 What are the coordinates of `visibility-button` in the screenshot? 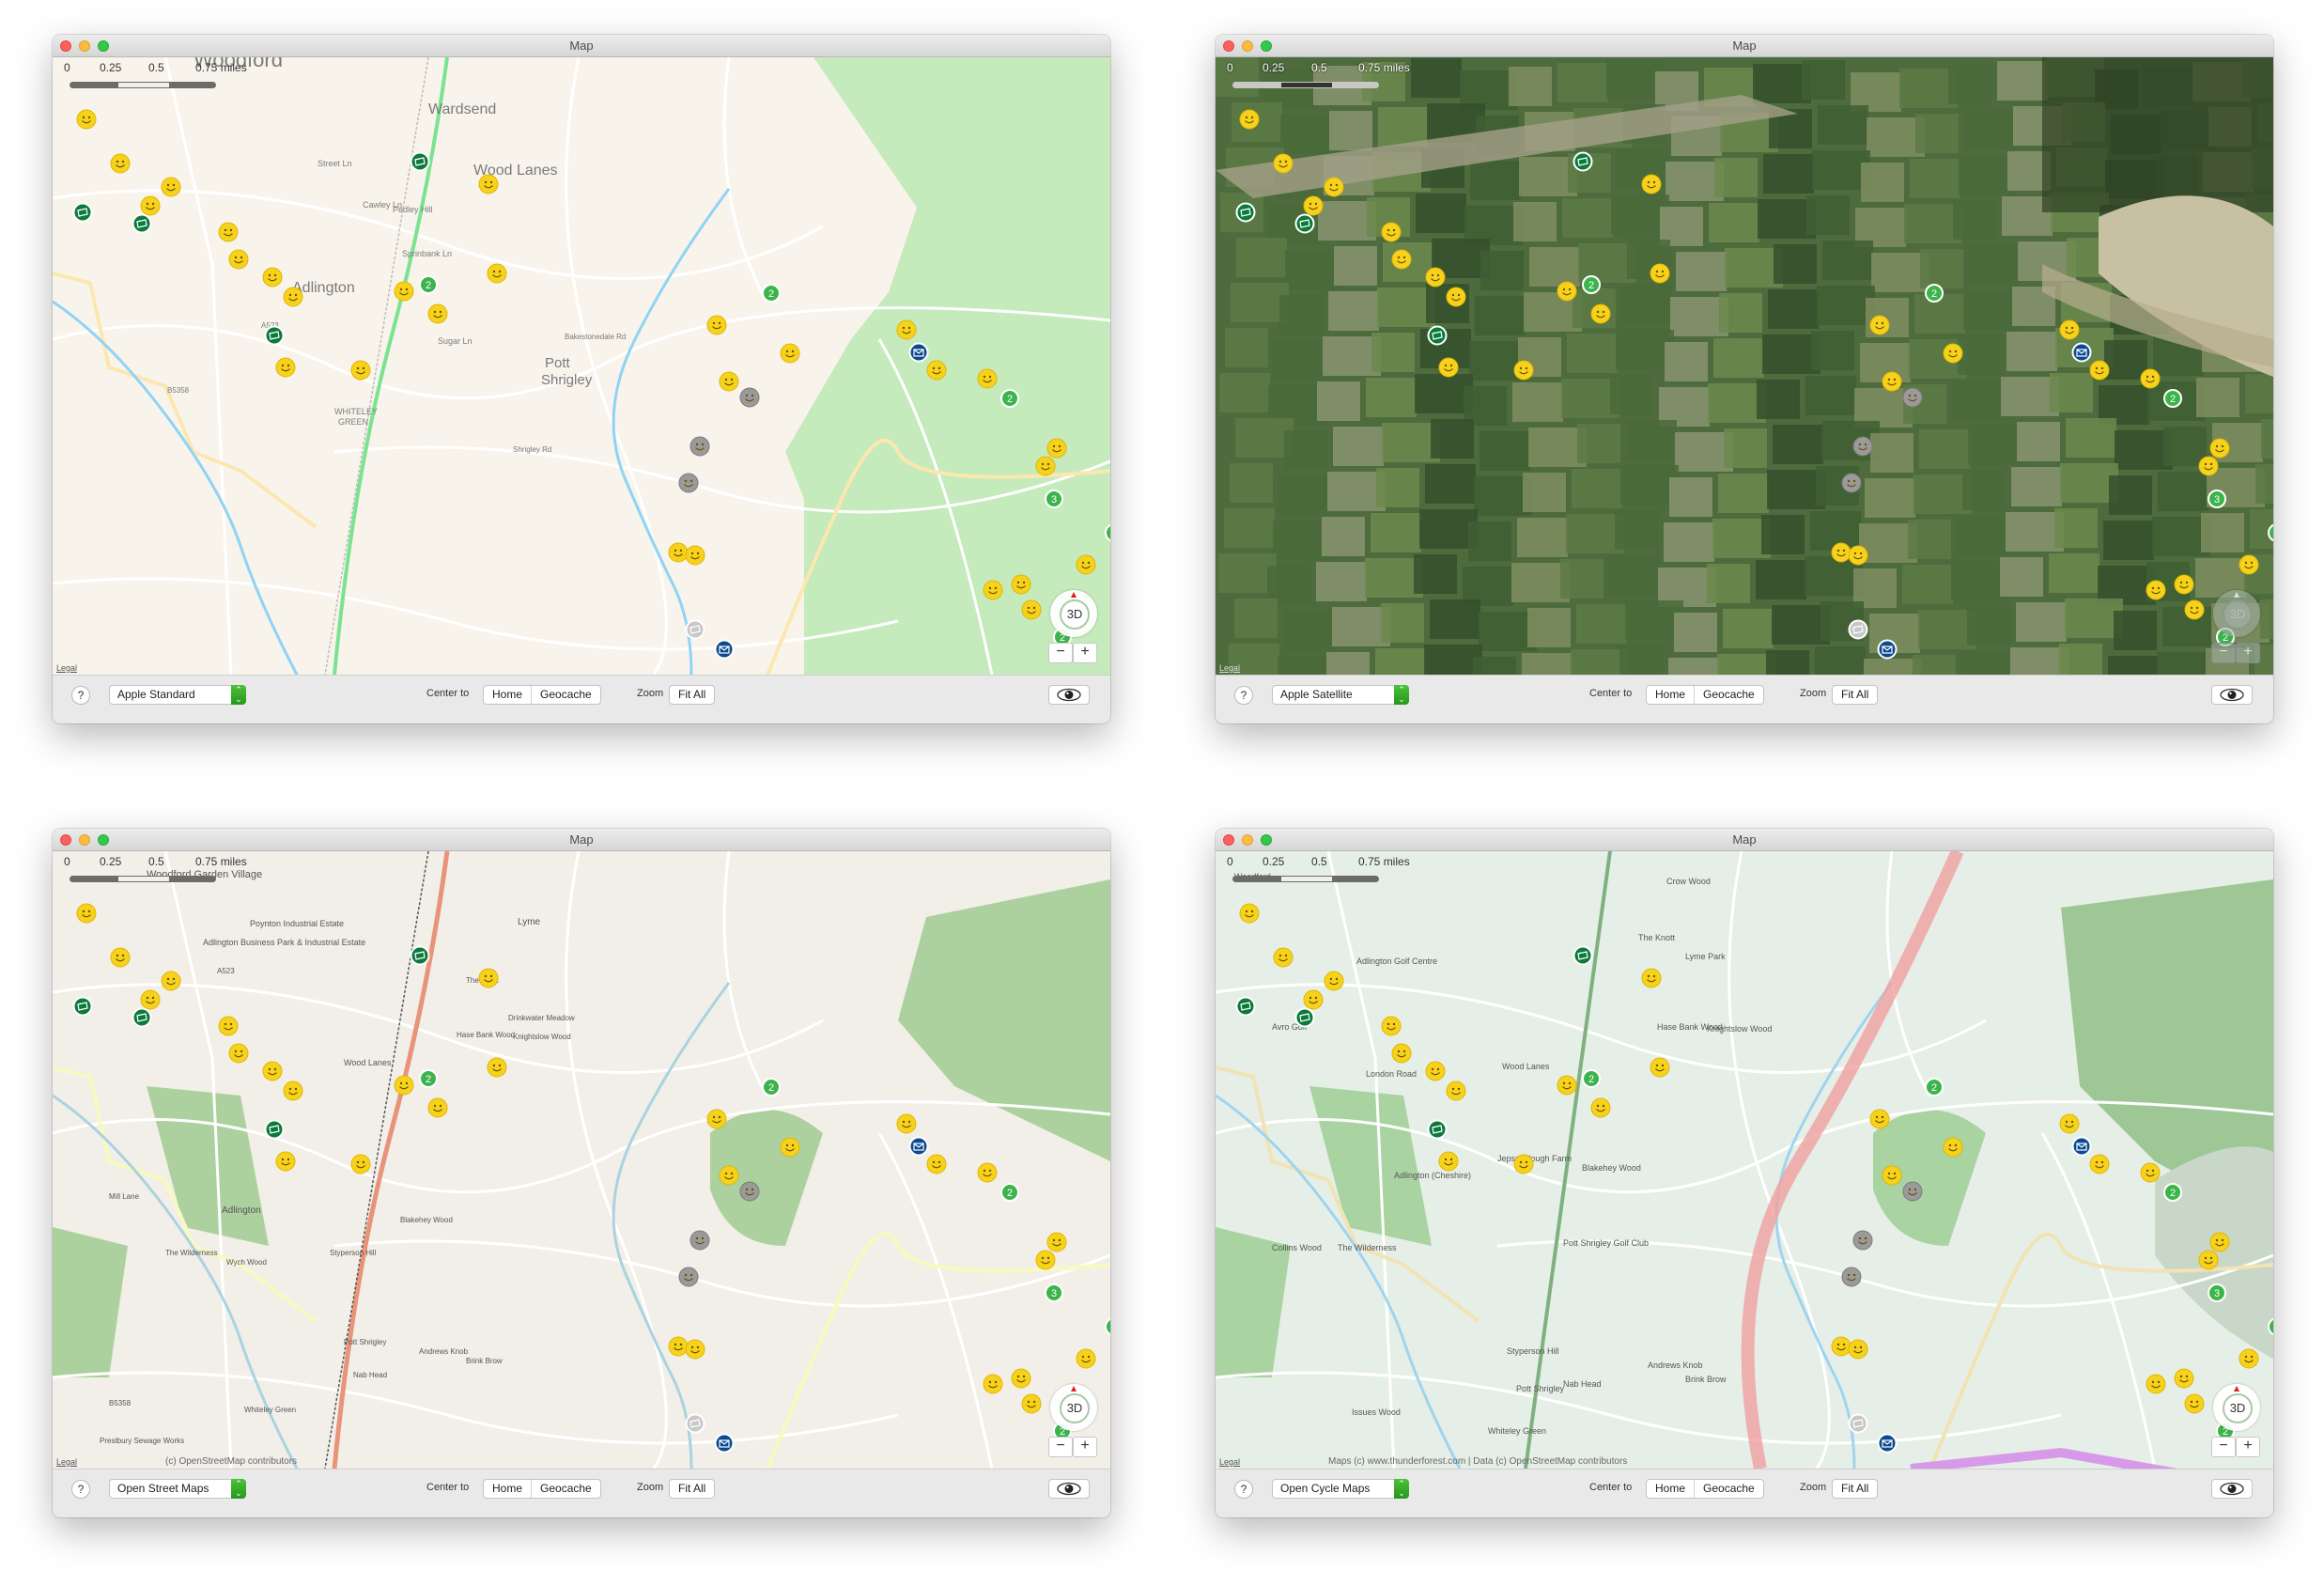 It's located at (2232, 1489).